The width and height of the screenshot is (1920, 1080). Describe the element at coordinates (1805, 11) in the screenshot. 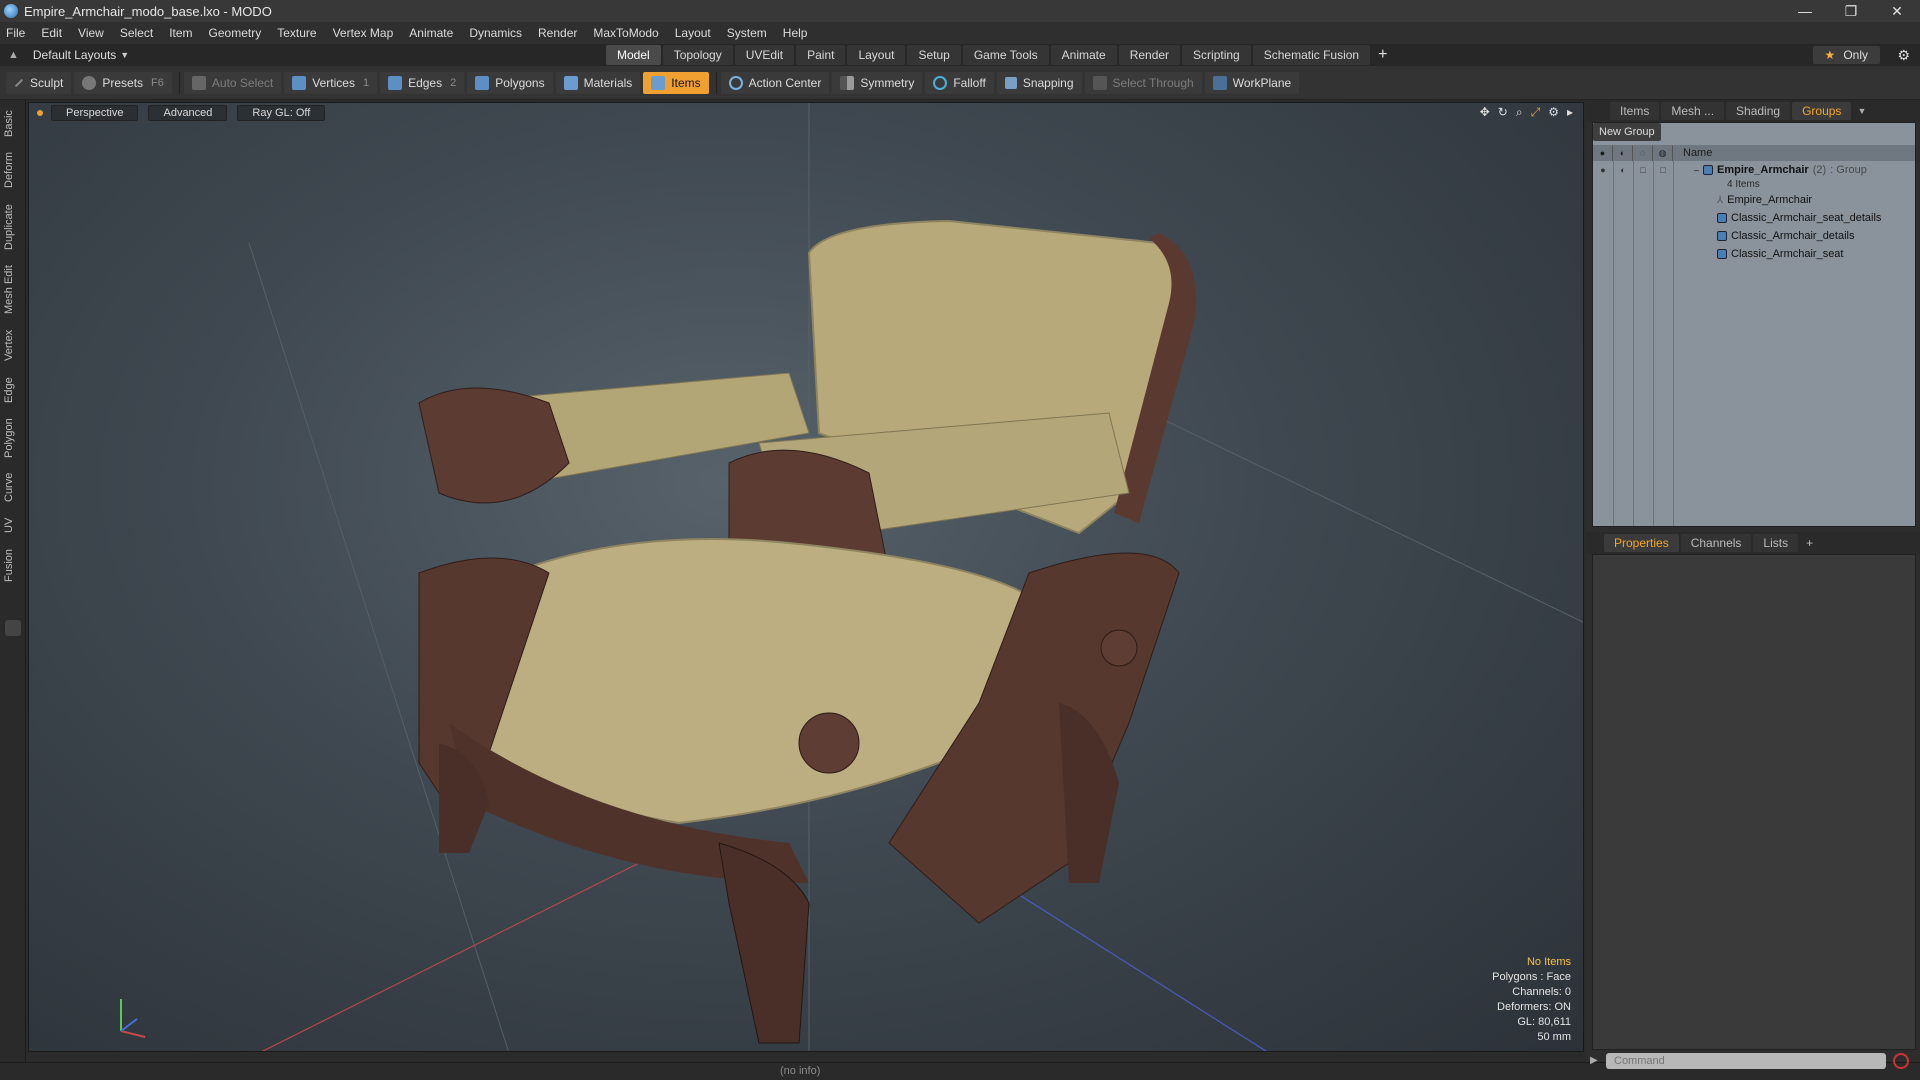

I see `minimize-button: —` at that location.